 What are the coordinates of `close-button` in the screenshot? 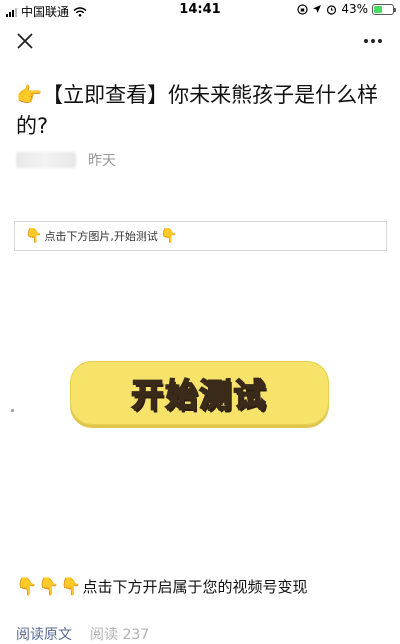 It's located at (25, 41).